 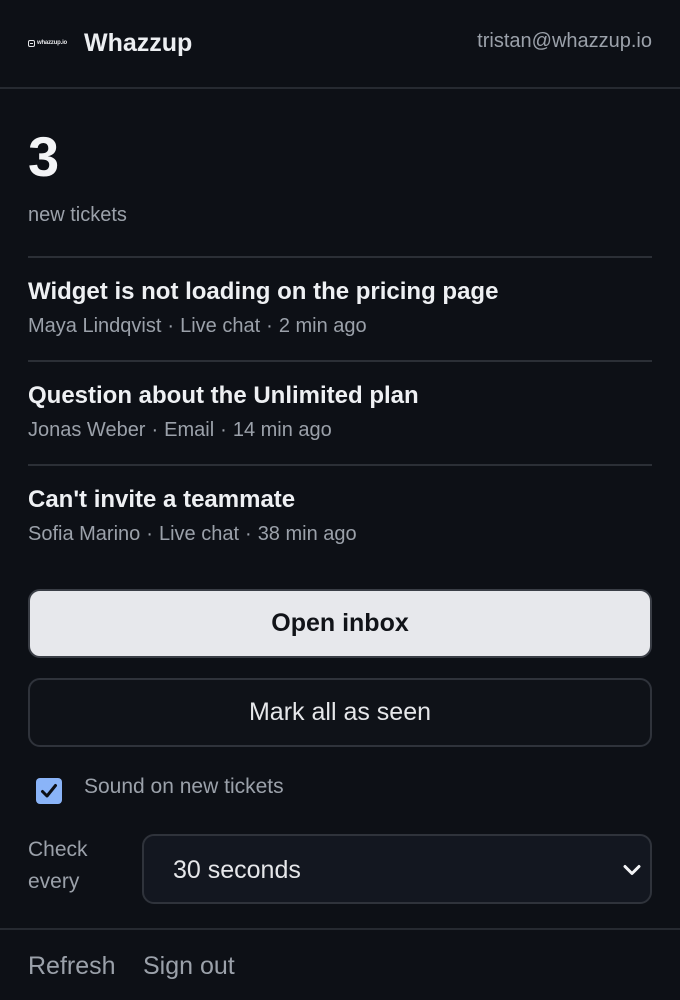 I want to click on ticket-title: Question about the Unlimited plan, so click(x=223, y=395).